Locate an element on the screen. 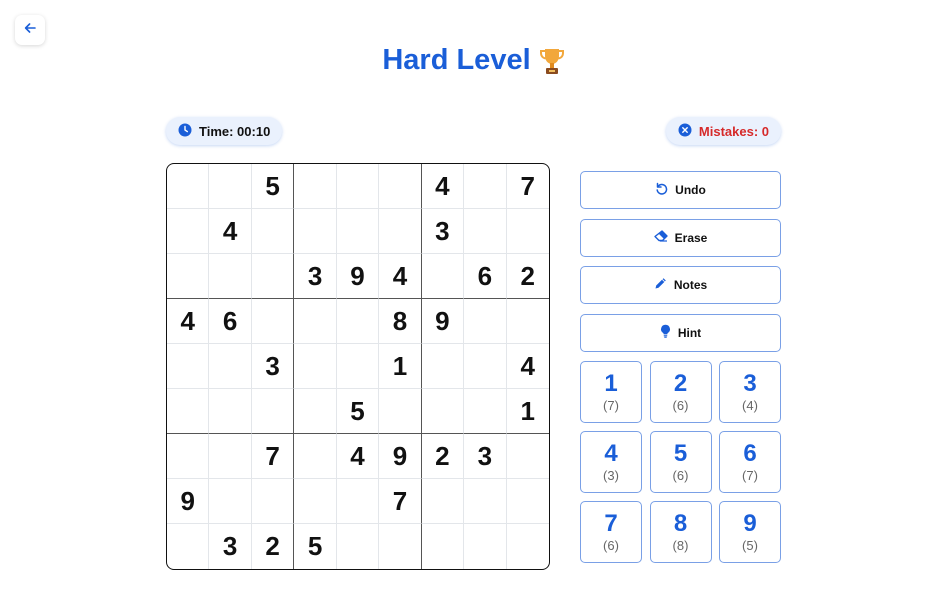 The width and height of the screenshot is (947, 592). back-button is located at coordinates (30, 30).